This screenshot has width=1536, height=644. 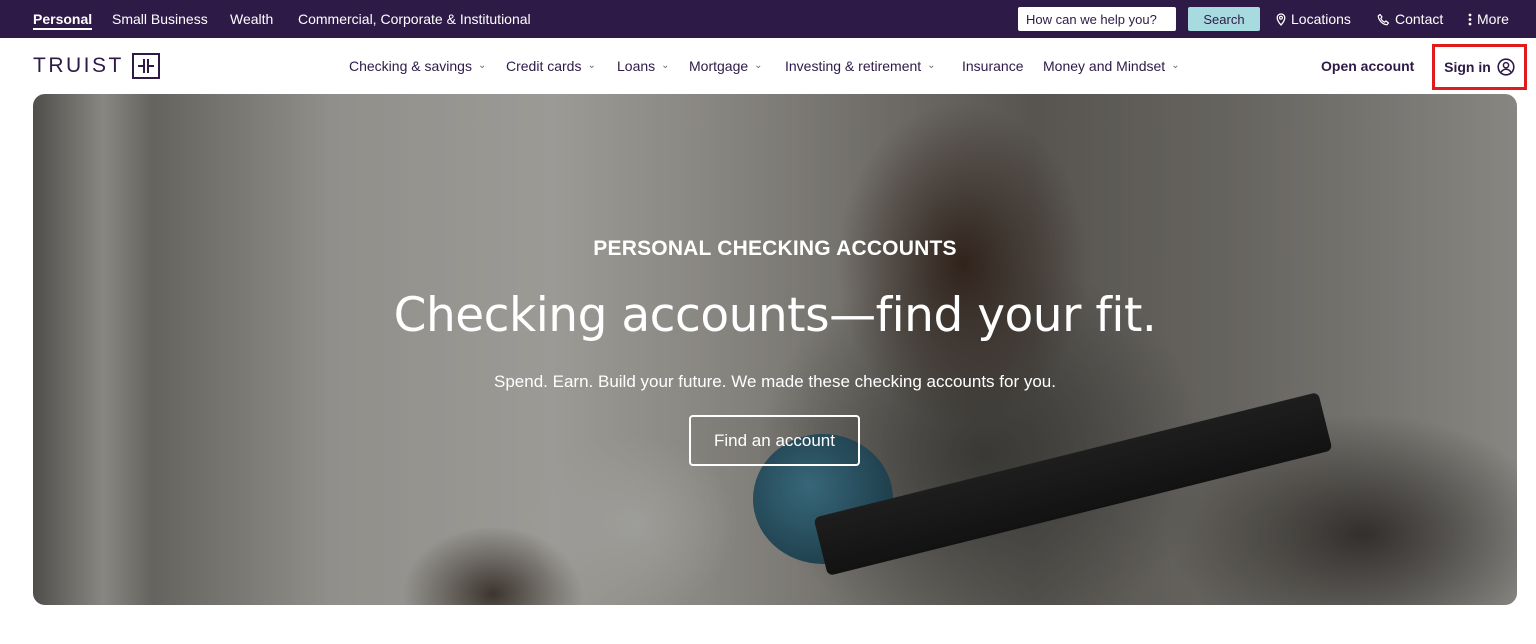 What do you see at coordinates (410, 66) in the screenshot?
I see `nav-label: Checking & savings` at bounding box center [410, 66].